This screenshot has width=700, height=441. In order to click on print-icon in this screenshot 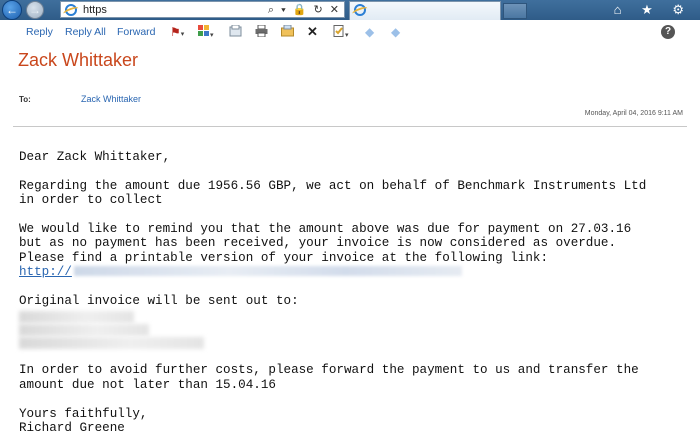, I will do `click(261, 32)`.